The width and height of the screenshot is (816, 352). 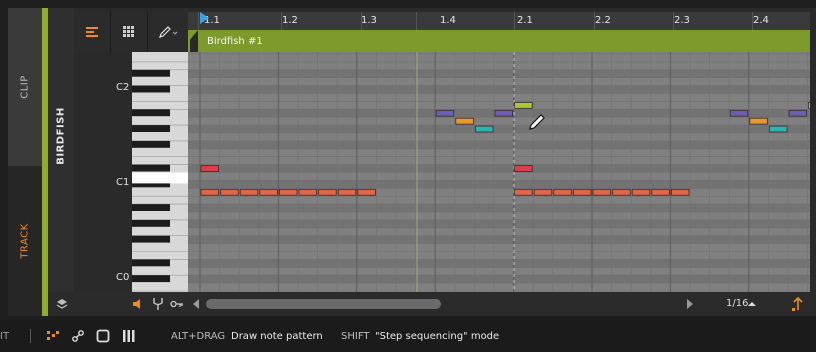 I want to click on pencil-icon, so click(x=168, y=32).